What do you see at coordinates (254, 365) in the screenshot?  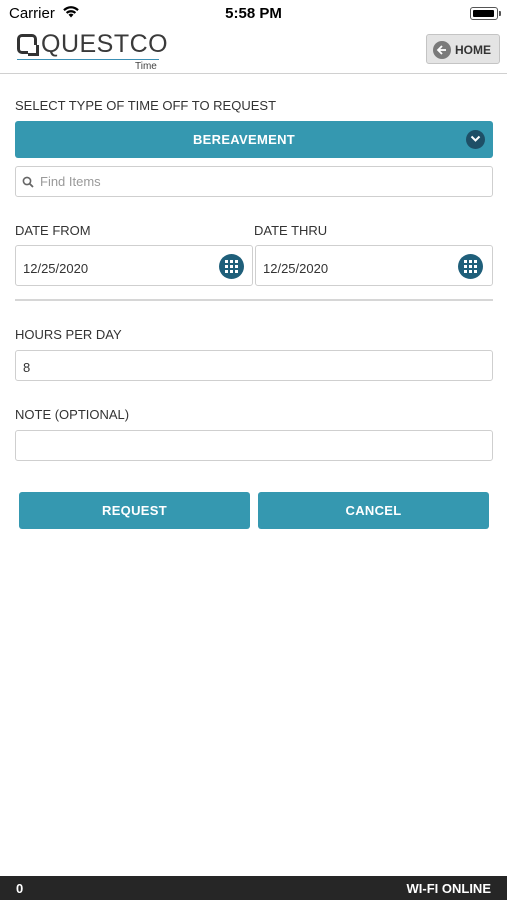 I see `hours-per-day-input: 8` at bounding box center [254, 365].